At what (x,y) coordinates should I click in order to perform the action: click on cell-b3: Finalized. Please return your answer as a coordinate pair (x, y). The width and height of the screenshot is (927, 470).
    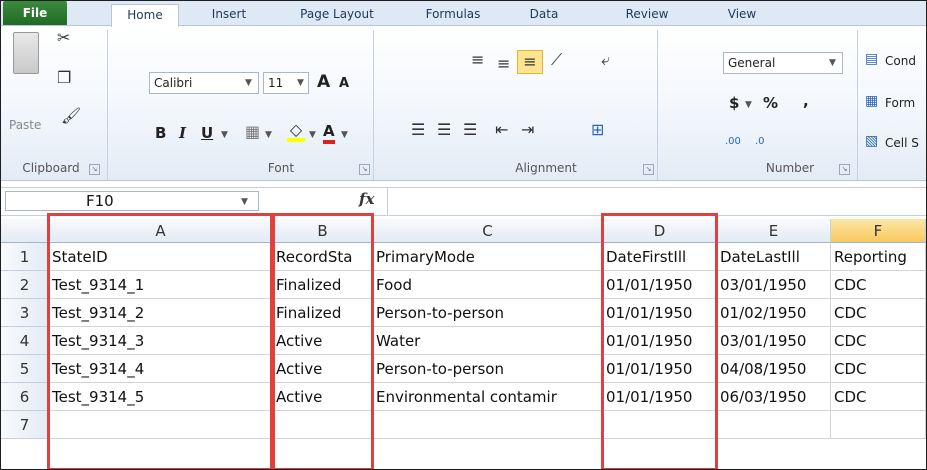
    Looking at the image, I should click on (323, 313).